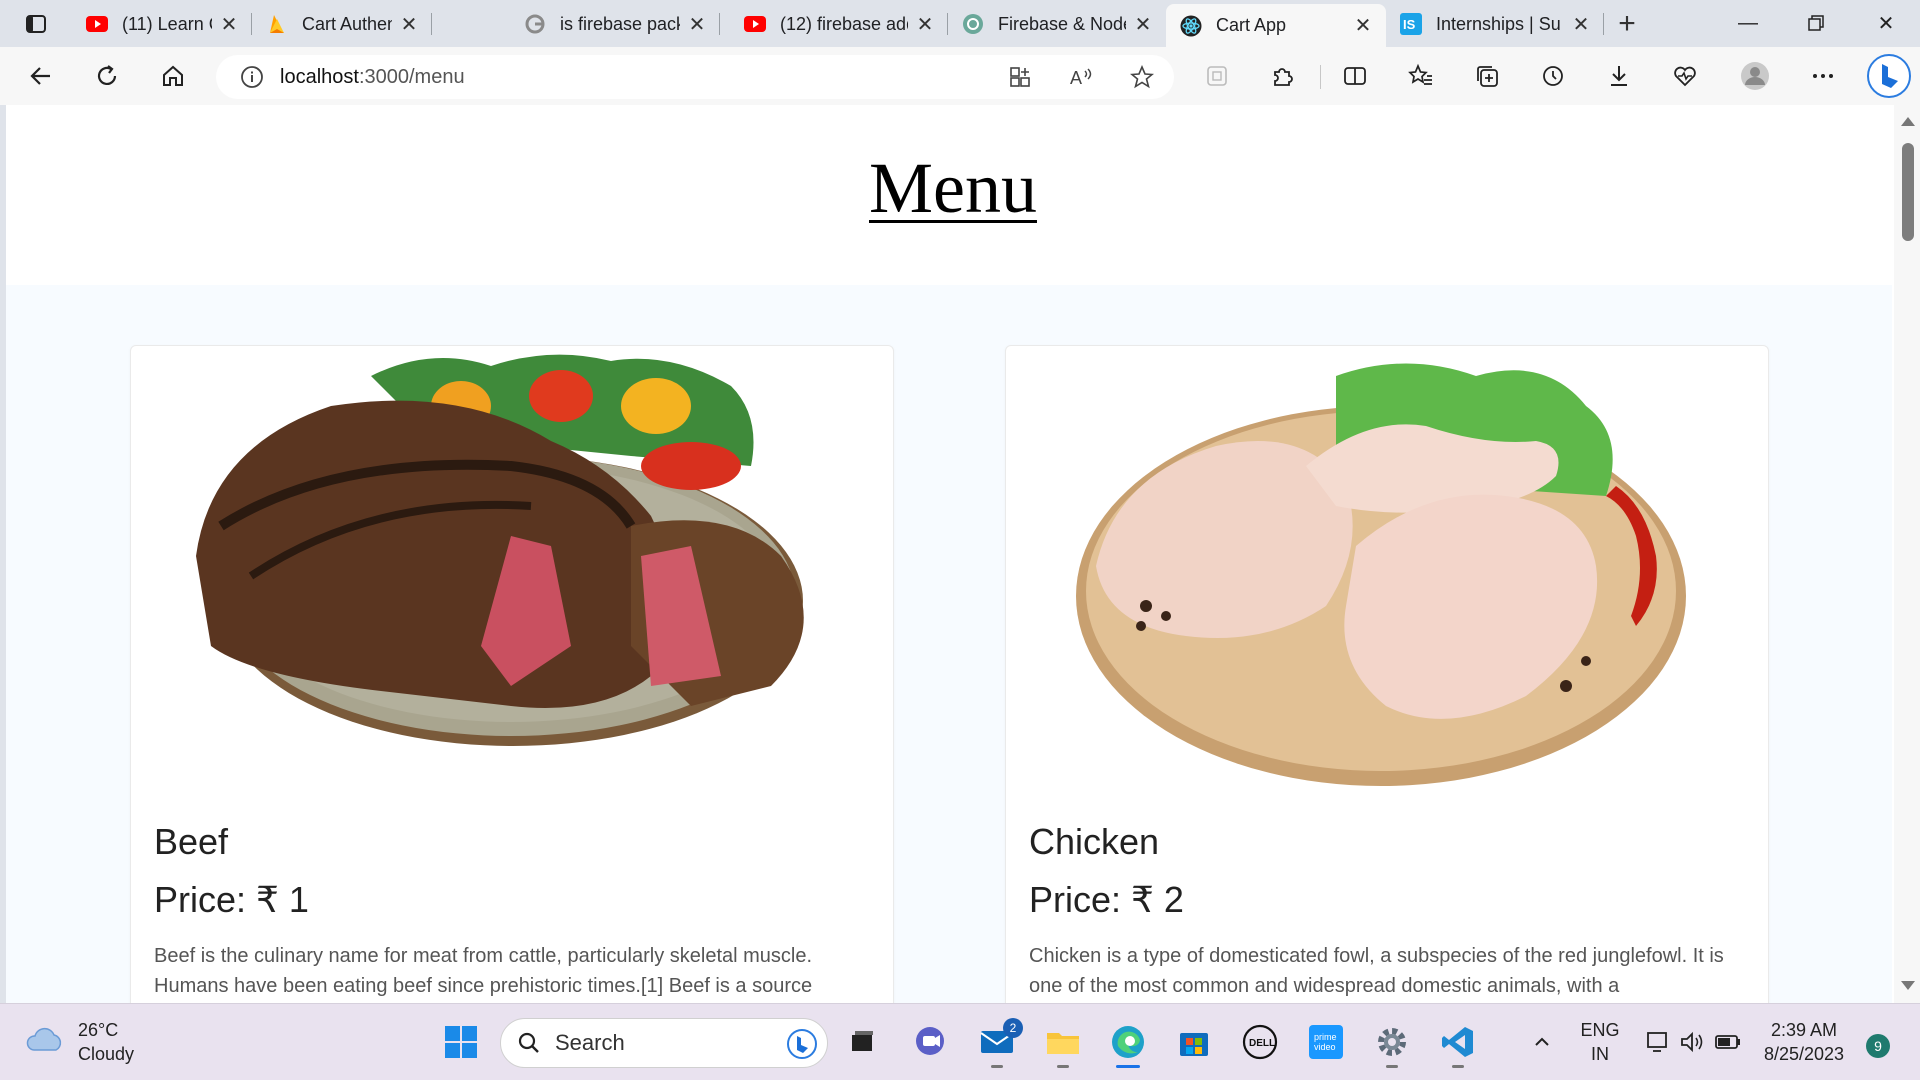  What do you see at coordinates (1619, 76) in the screenshot?
I see `downloads-icon` at bounding box center [1619, 76].